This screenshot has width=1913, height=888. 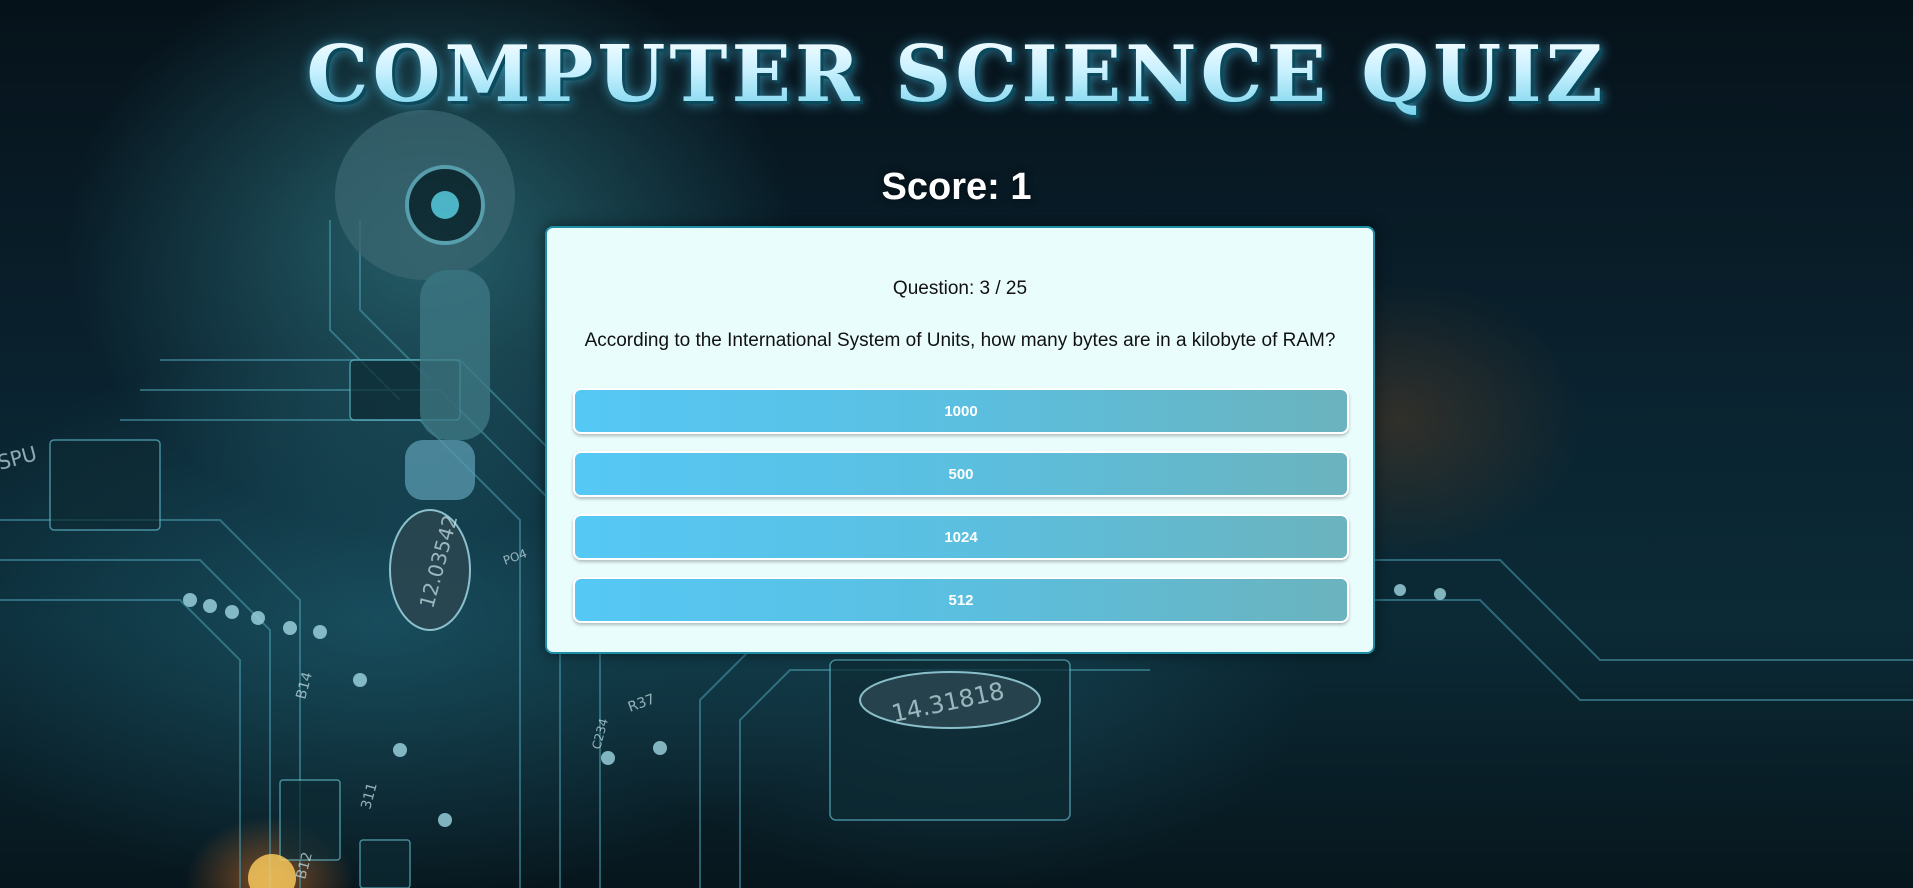 I want to click on answer-button-512: 512, so click(x=961, y=600).